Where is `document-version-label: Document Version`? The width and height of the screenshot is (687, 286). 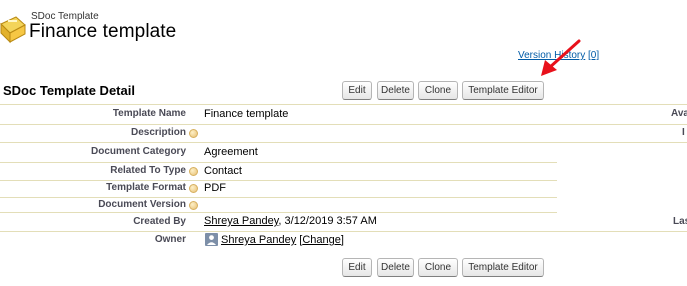 document-version-label: Document Version is located at coordinates (142, 204).